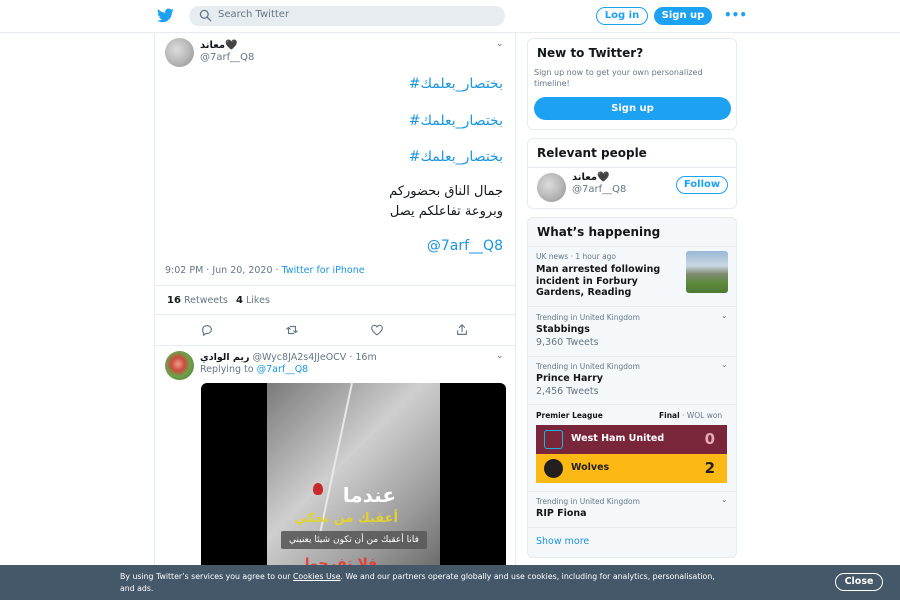 This screenshot has height=600, width=900. Describe the element at coordinates (631, 468) in the screenshot. I see `team-row: Wolves 2` at that location.